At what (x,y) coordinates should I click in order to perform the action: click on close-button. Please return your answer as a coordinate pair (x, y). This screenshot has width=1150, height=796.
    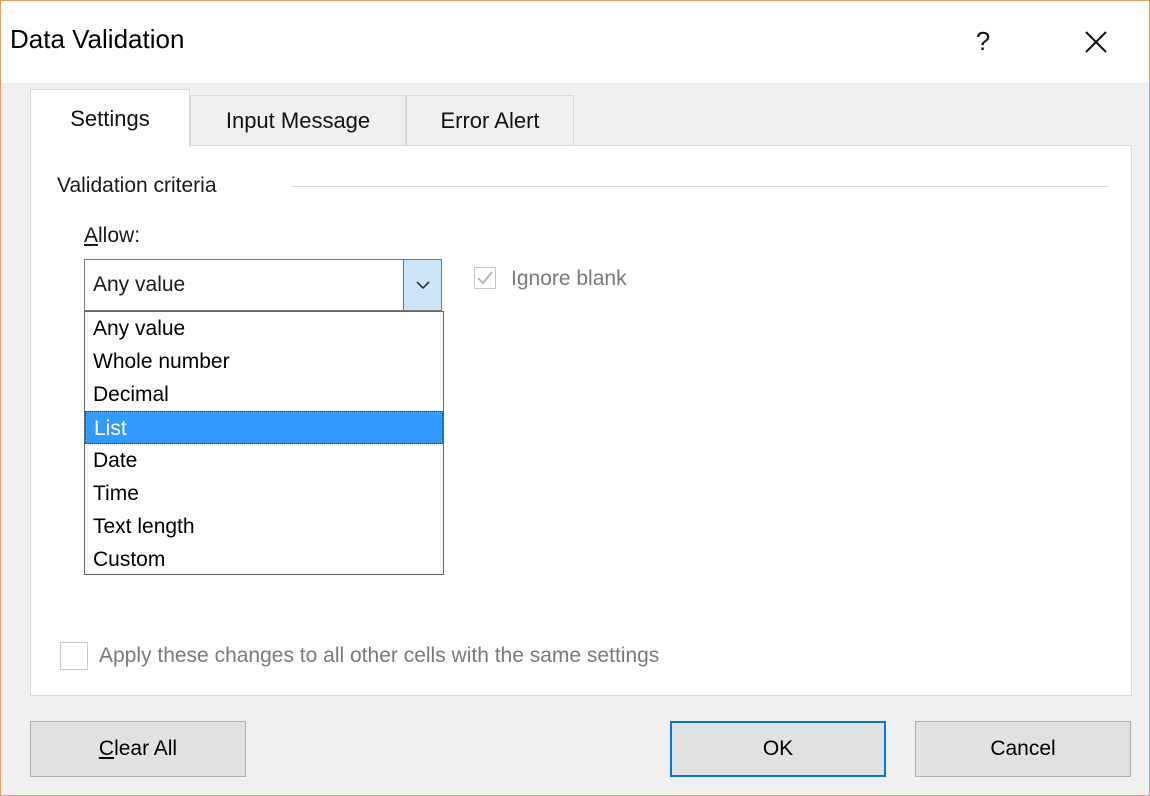
    Looking at the image, I should click on (1096, 42).